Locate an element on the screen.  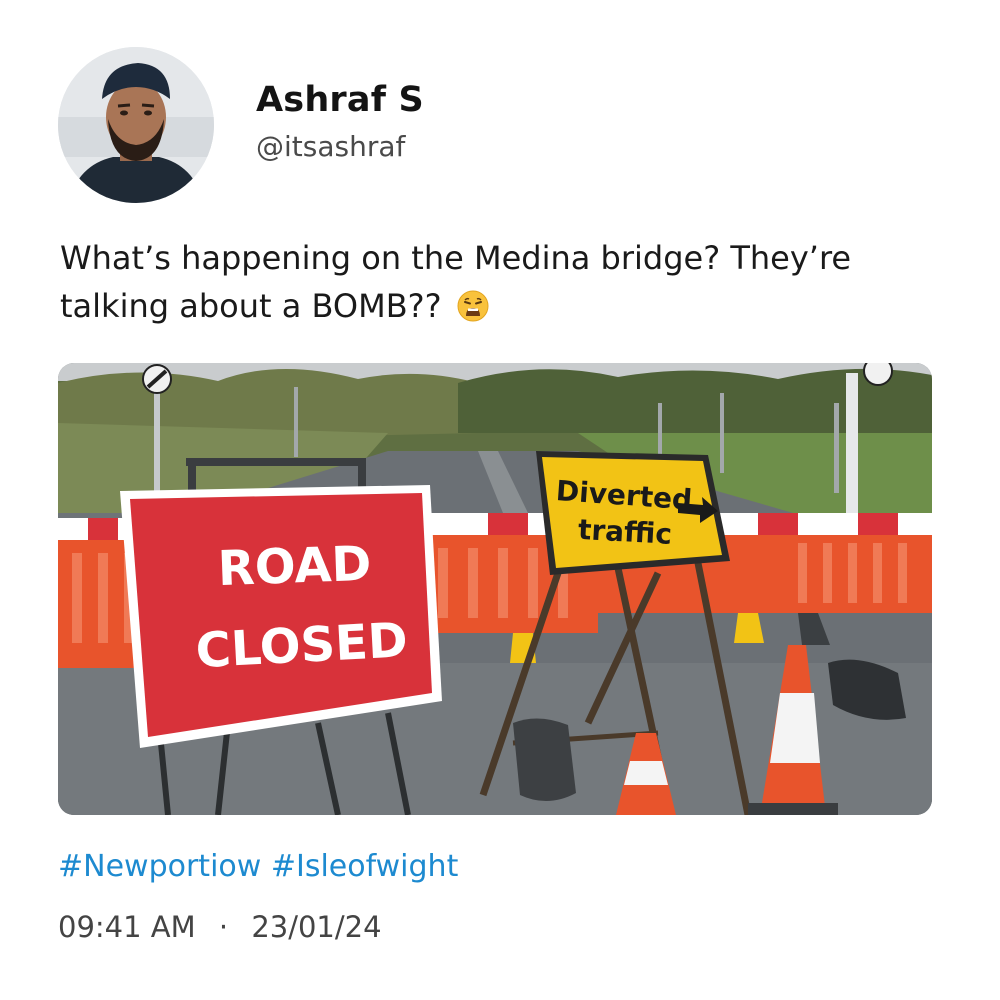
hashtag-isleofwight: #Isleofwight is located at coordinates (365, 866).